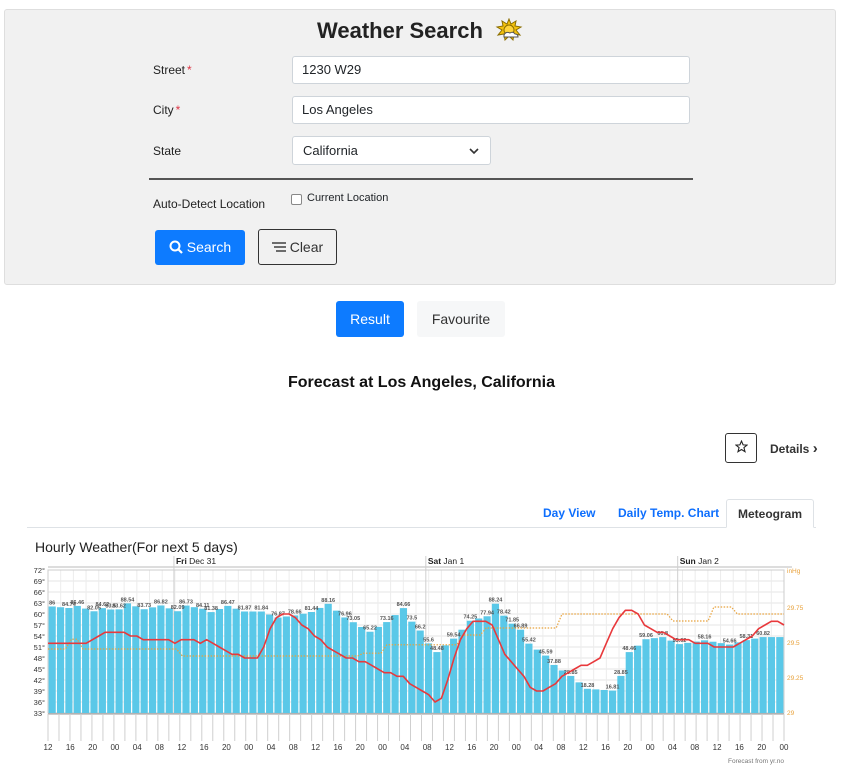 Image resolution: width=843 pixels, height=771 pixels. I want to click on state-select-value: California, so click(330, 150).